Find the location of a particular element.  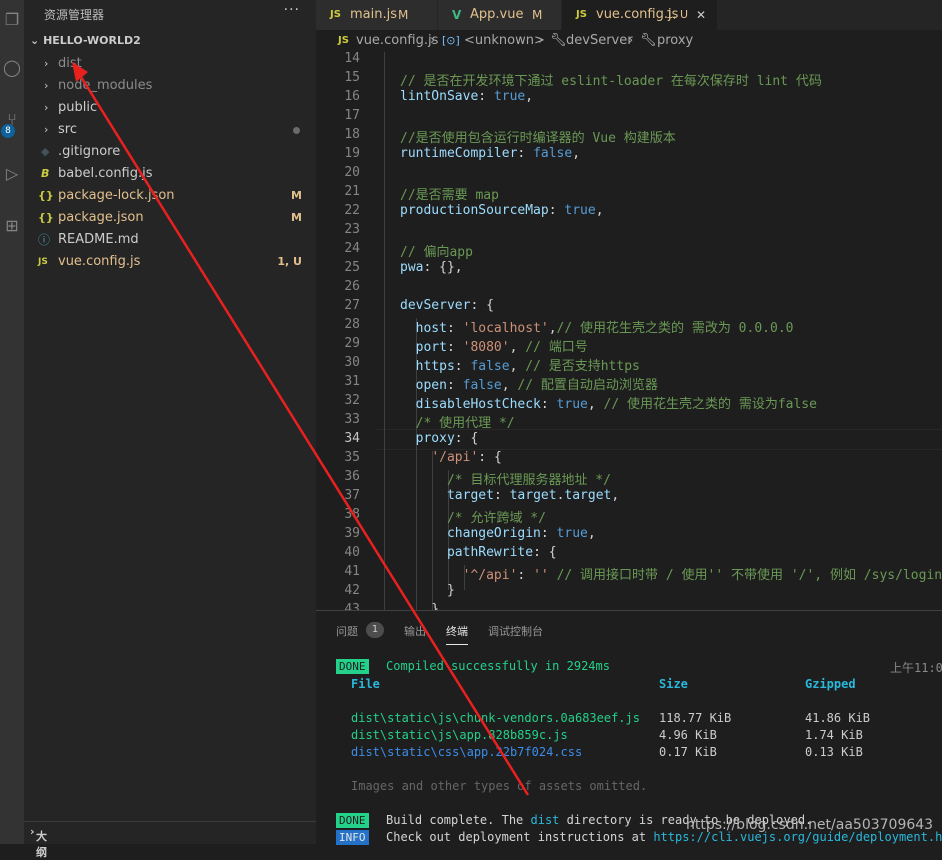

tab-problems: 问题 is located at coordinates (347, 631).